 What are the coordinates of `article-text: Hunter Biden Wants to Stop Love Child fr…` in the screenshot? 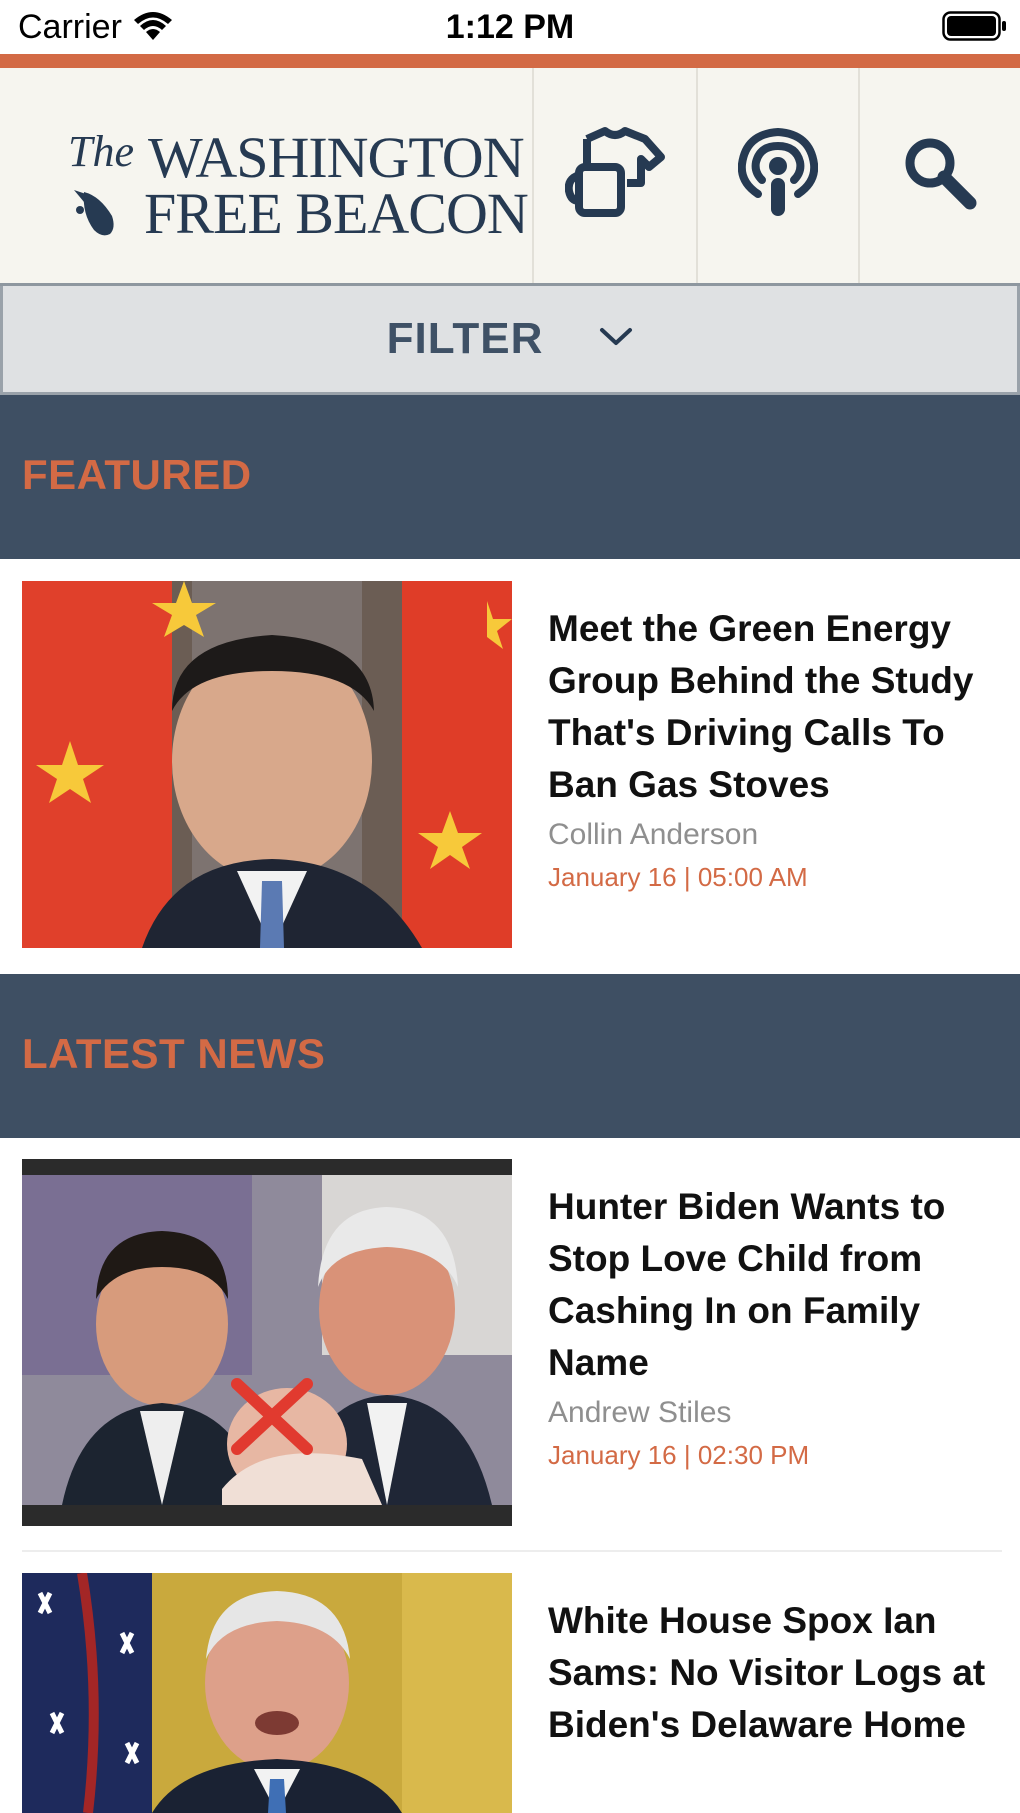 It's located at (778, 1328).